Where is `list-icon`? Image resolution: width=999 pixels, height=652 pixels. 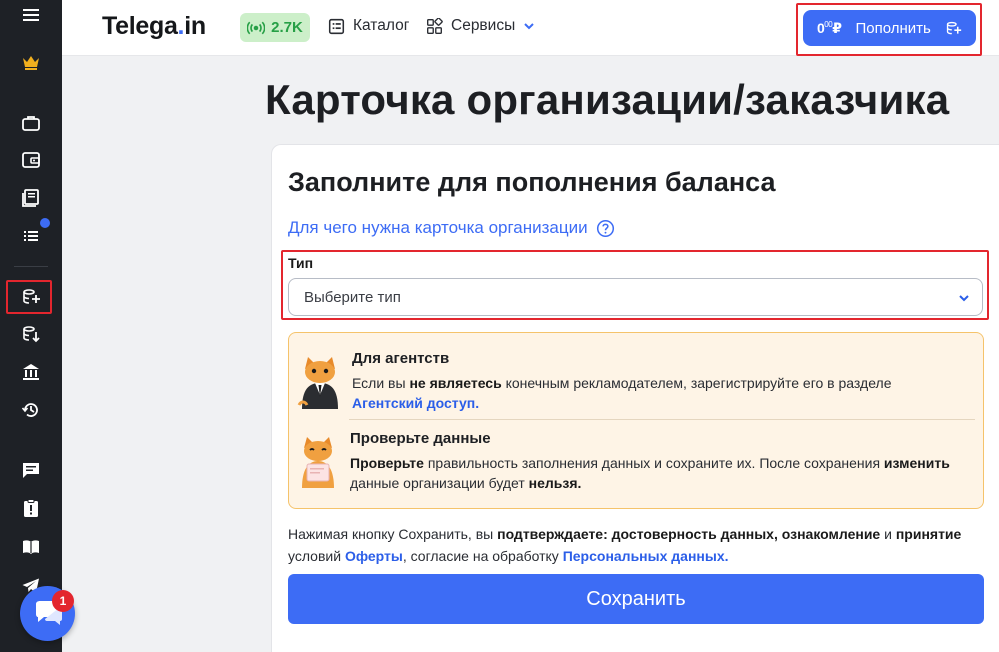
list-icon is located at coordinates (31, 236).